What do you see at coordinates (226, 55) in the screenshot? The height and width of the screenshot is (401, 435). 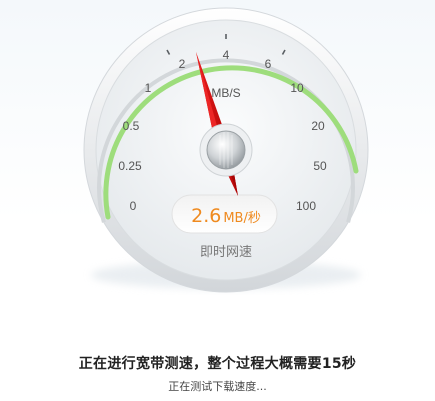 I see `scale-label-4: 4` at bounding box center [226, 55].